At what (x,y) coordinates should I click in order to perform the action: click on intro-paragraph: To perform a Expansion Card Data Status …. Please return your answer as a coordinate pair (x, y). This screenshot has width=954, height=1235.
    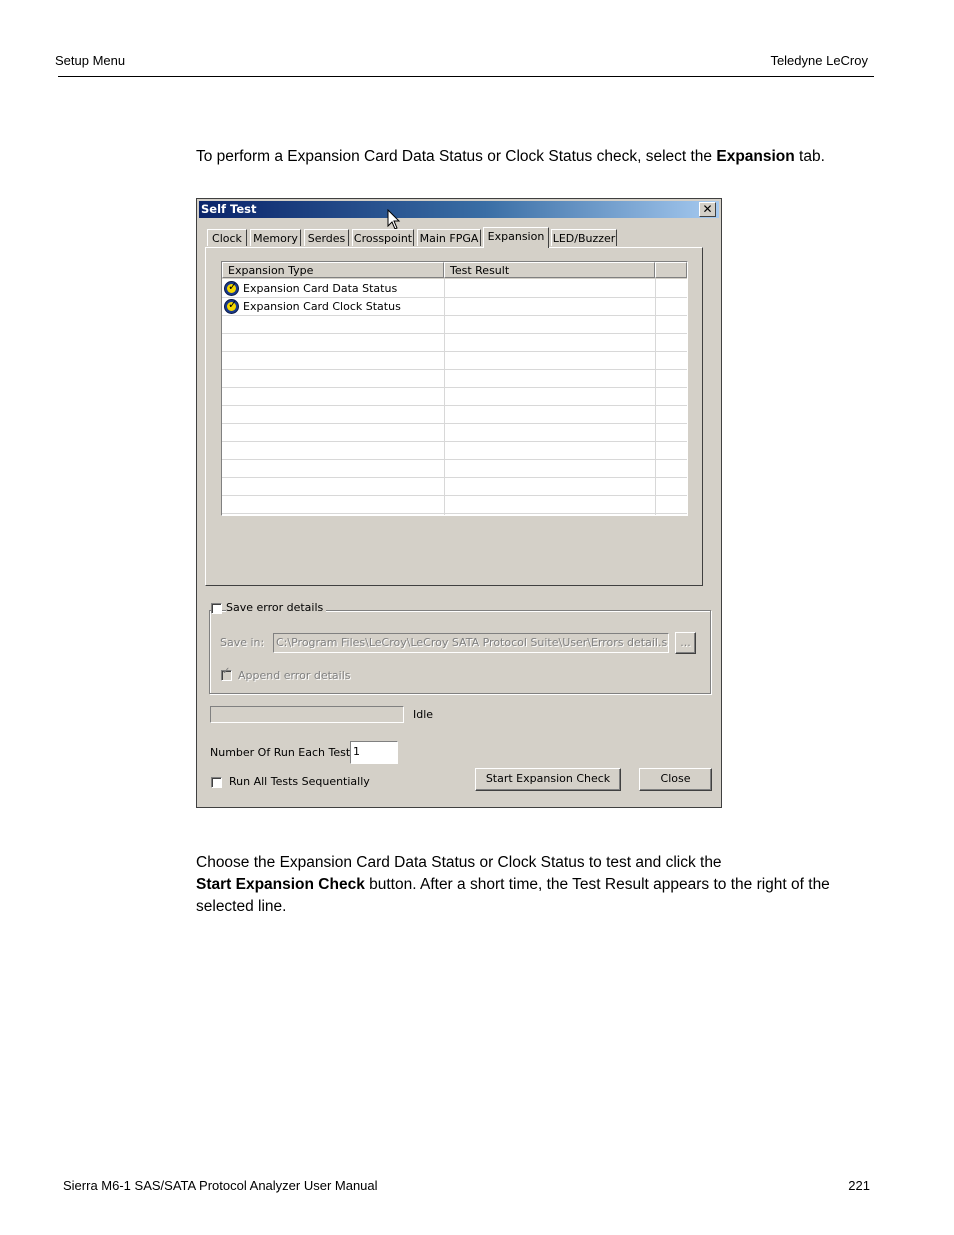
    Looking at the image, I should click on (536, 157).